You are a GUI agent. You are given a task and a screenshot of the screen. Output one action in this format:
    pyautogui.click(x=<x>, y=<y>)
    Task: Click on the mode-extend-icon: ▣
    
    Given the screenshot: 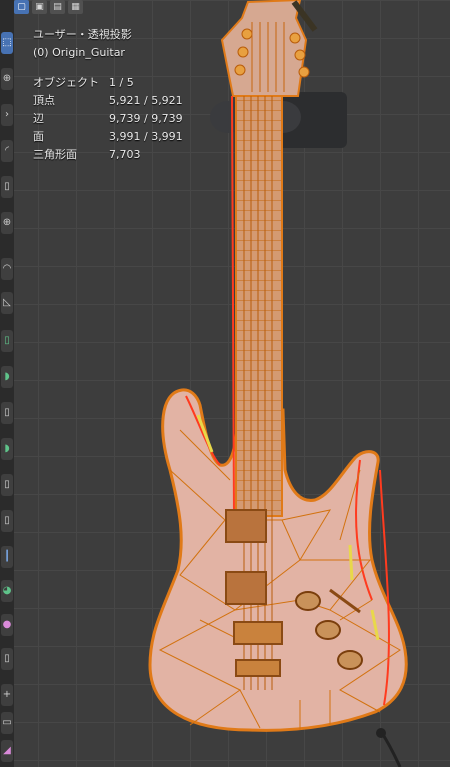 What is the action you would take?
    pyautogui.click(x=39, y=7)
    